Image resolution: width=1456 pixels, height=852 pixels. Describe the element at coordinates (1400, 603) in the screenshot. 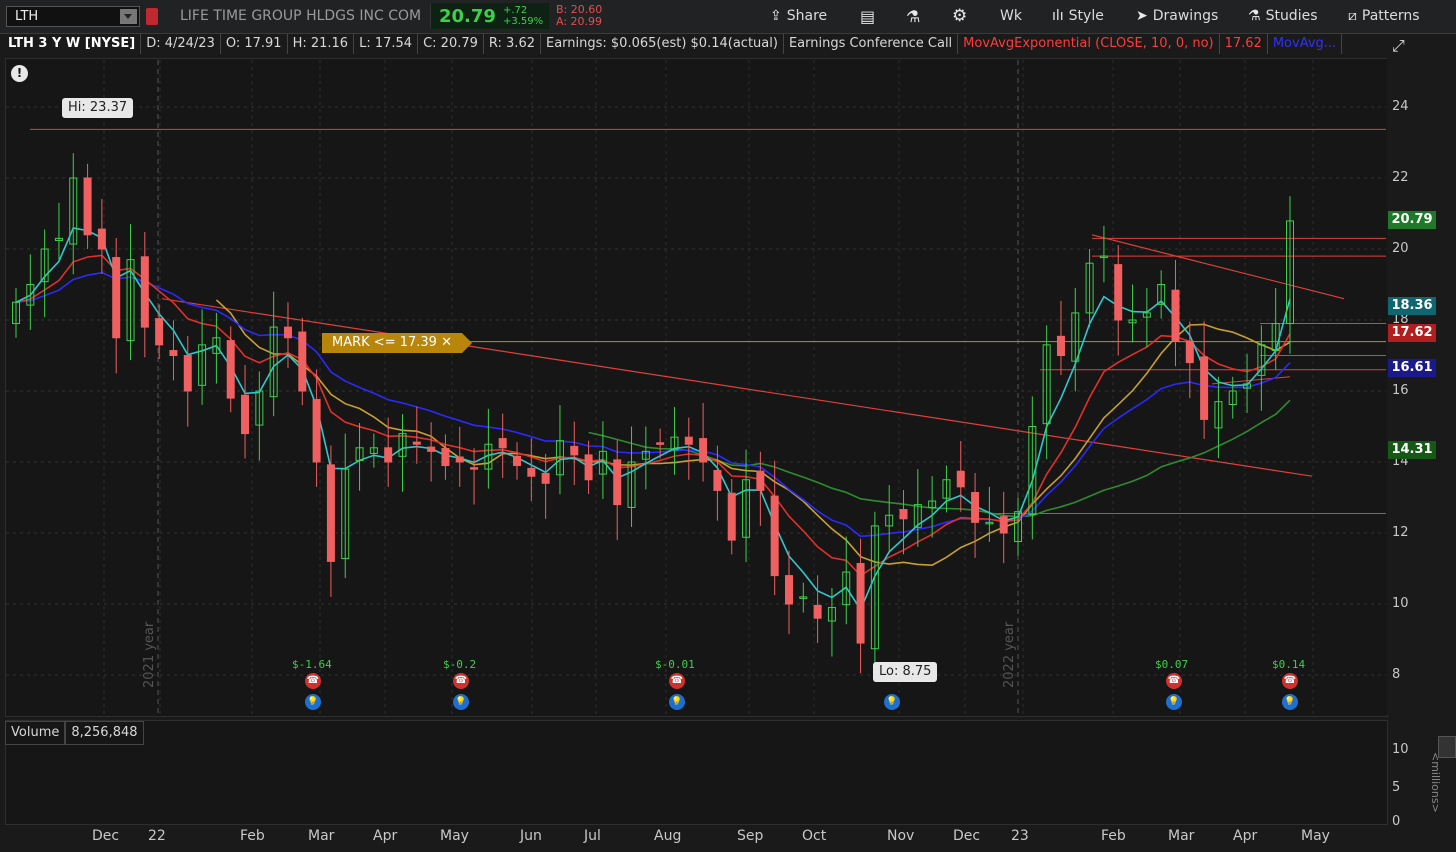

I see `price-tick-label: 10` at that location.